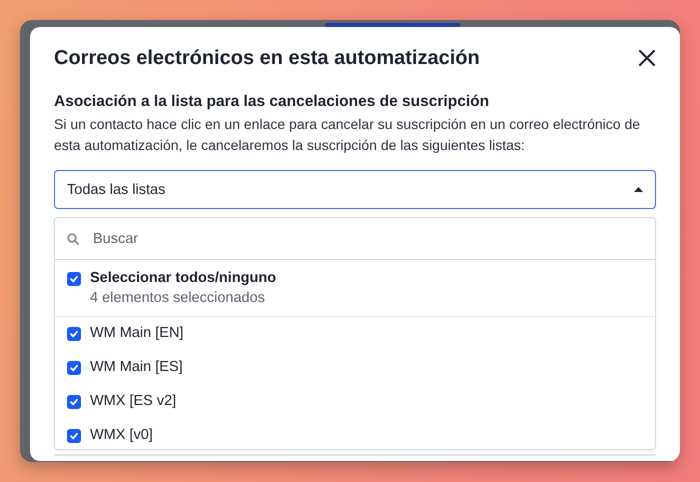 This screenshot has width=700, height=482. I want to click on list-option: WMX [ES v2], so click(133, 401).